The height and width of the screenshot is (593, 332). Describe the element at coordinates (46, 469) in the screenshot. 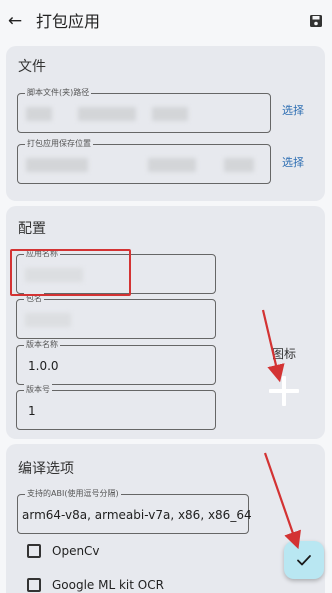

I see `compile-section-title: 编译选项` at that location.